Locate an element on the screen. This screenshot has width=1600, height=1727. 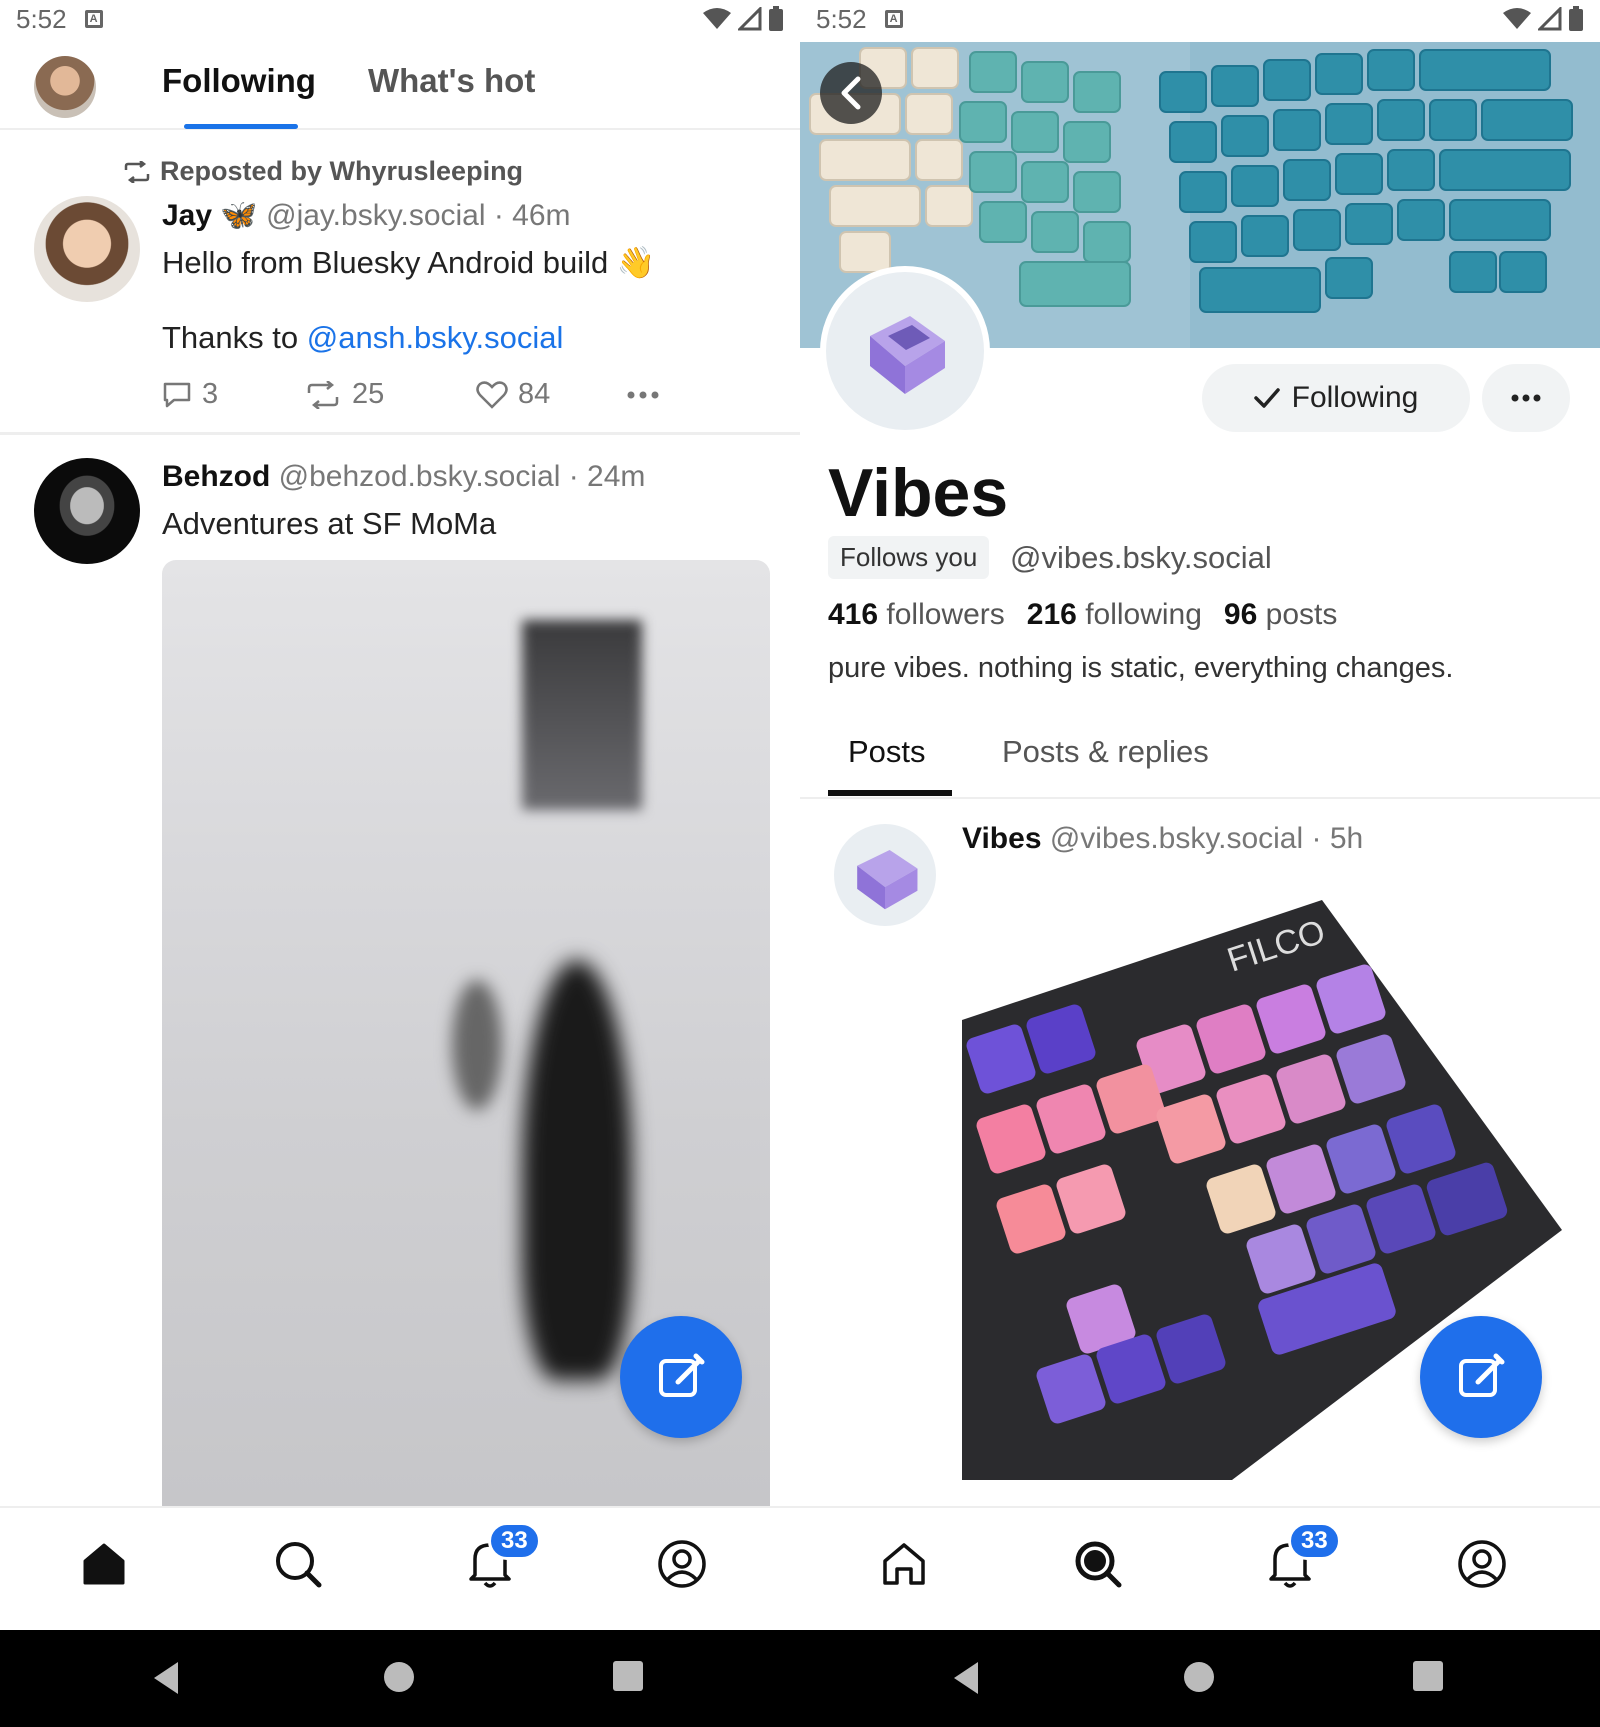
tab-posts: Posts is located at coordinates (887, 752).